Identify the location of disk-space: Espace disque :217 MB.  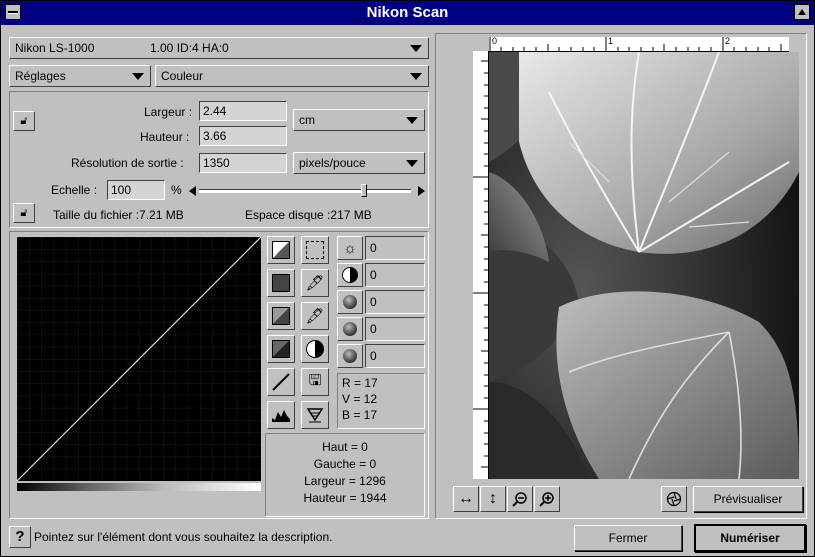
(308, 215).